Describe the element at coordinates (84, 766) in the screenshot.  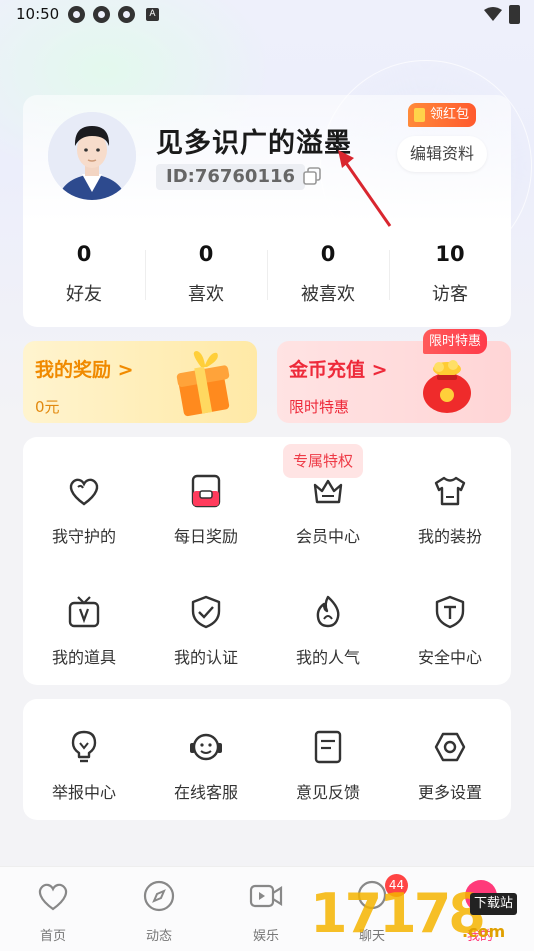
I see `grid-item-report: 举报中心` at that location.